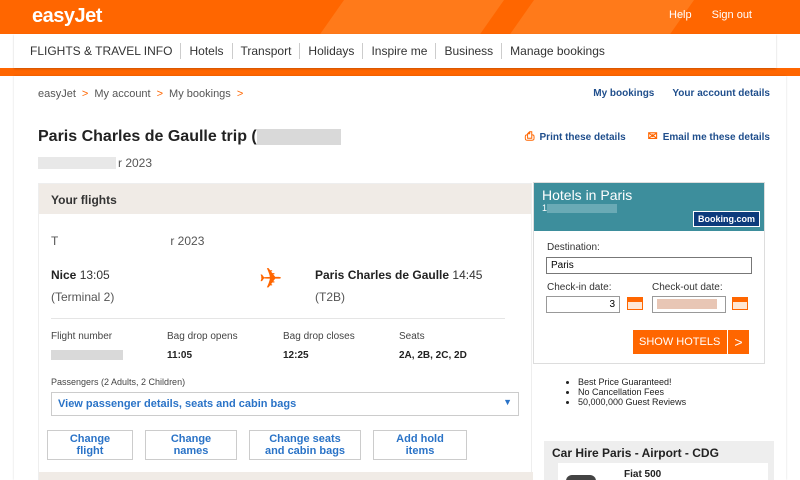  What do you see at coordinates (382, 275) in the screenshot?
I see `arrival-city: Paris Charles de Gaulle` at bounding box center [382, 275].